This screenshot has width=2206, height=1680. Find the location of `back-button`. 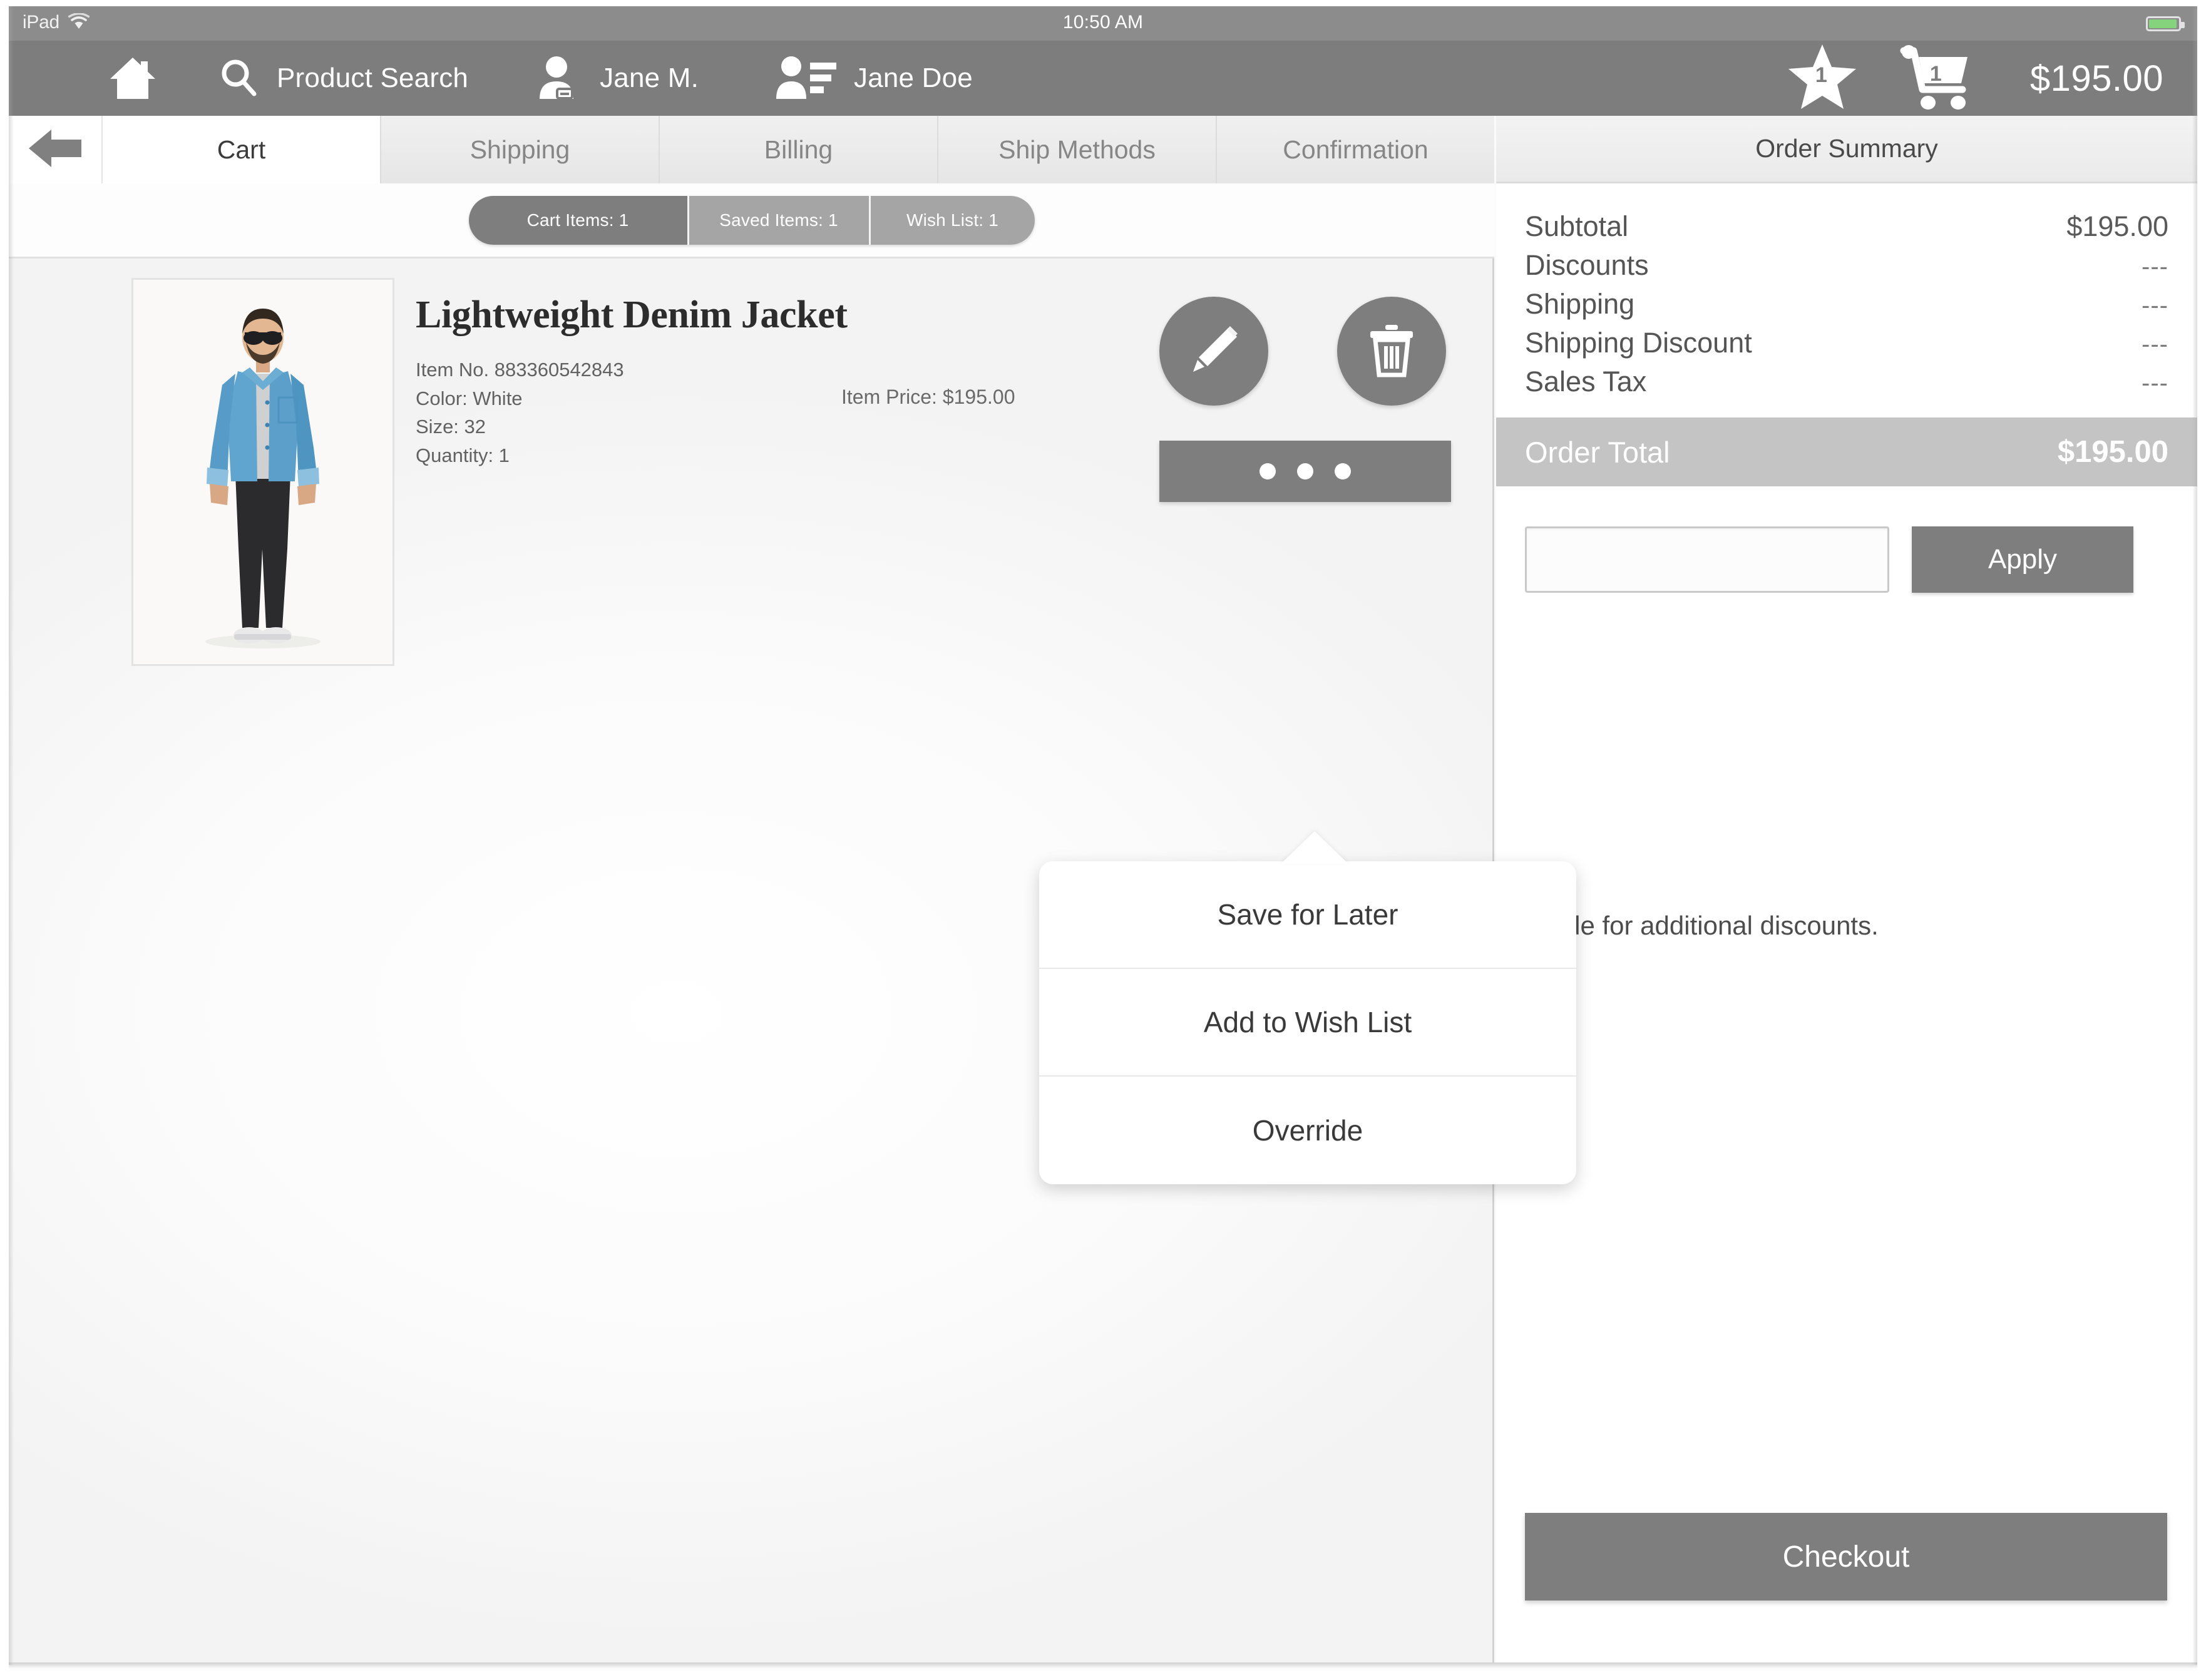

back-button is located at coordinates (56, 149).